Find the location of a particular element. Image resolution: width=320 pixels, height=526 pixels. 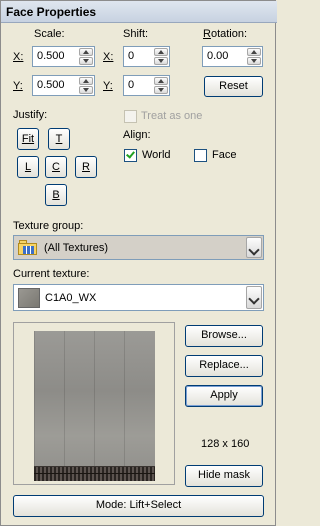

shift-label: Shift: is located at coordinates (136, 34).